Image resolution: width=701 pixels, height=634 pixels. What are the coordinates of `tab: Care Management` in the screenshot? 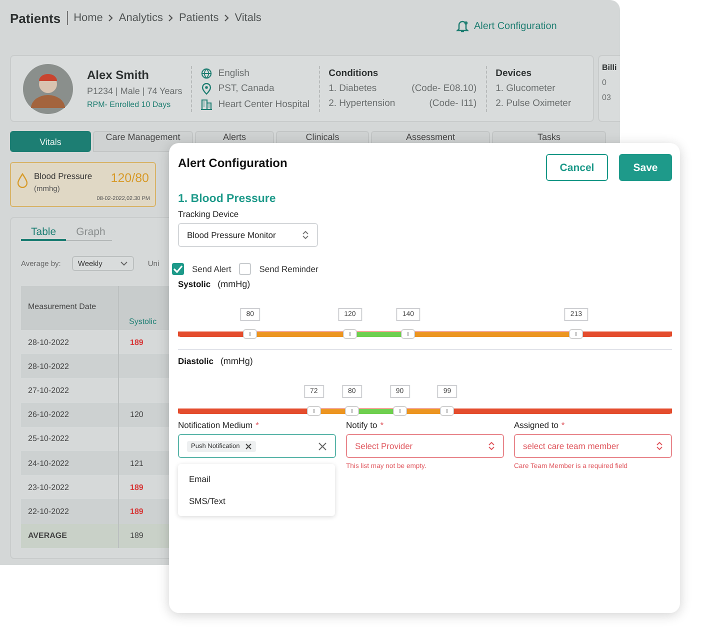 It's located at (143, 141).